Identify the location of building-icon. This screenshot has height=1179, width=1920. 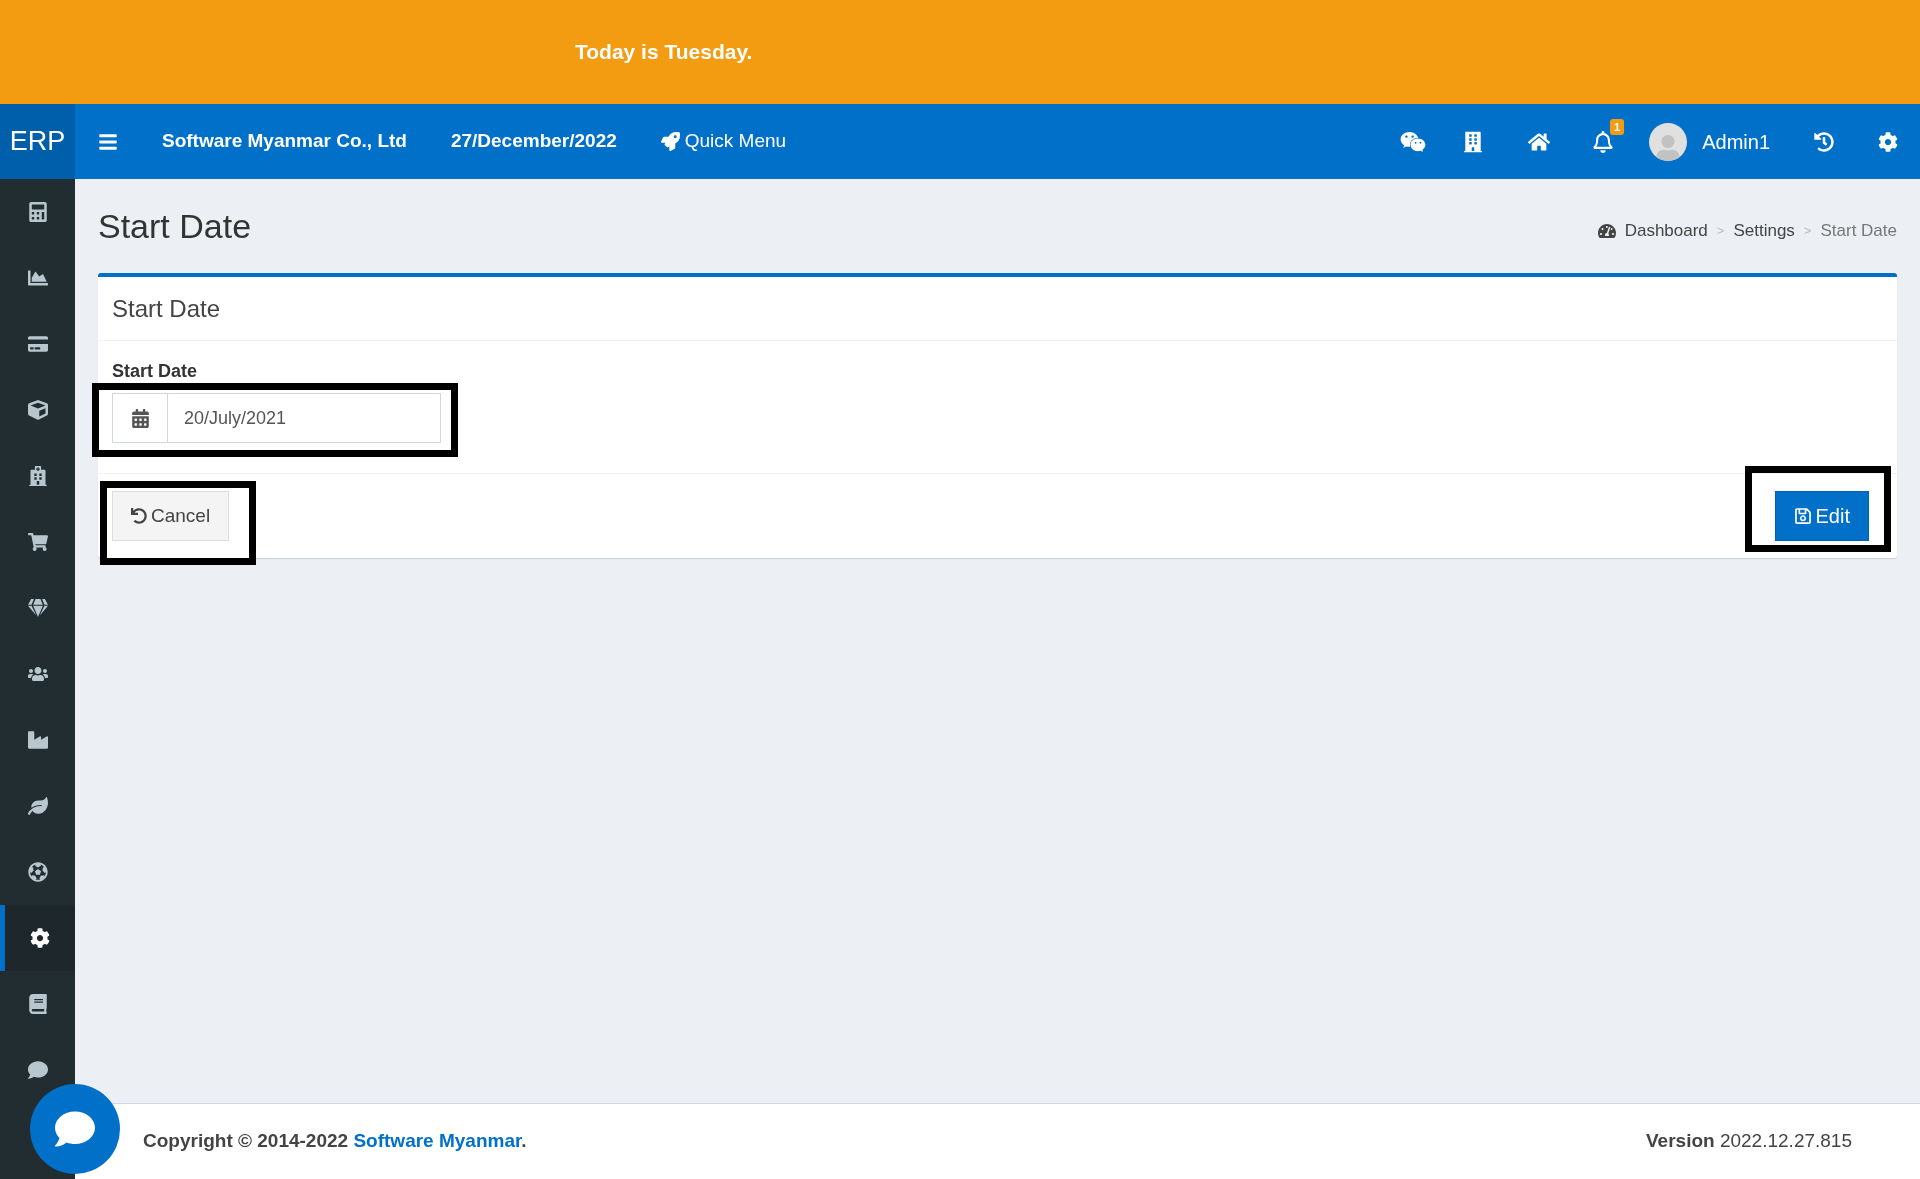
(1473, 141).